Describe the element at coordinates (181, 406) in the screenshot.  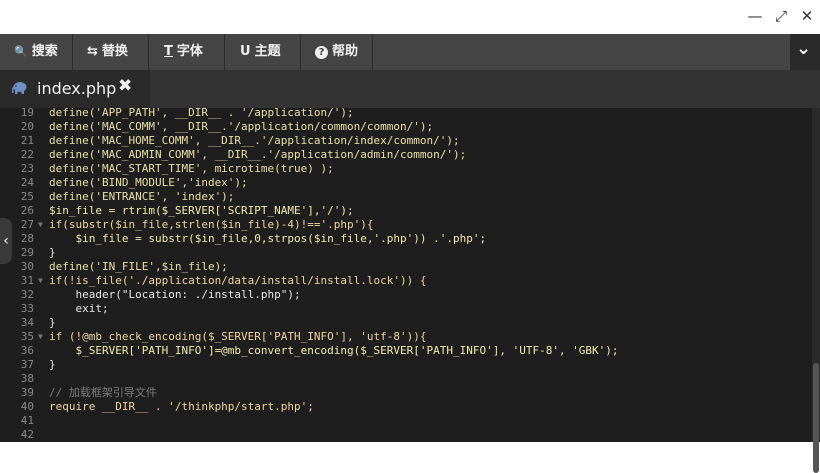
I see `code-text: require __DIR__ . '/thinkphp/start.php';` at that location.